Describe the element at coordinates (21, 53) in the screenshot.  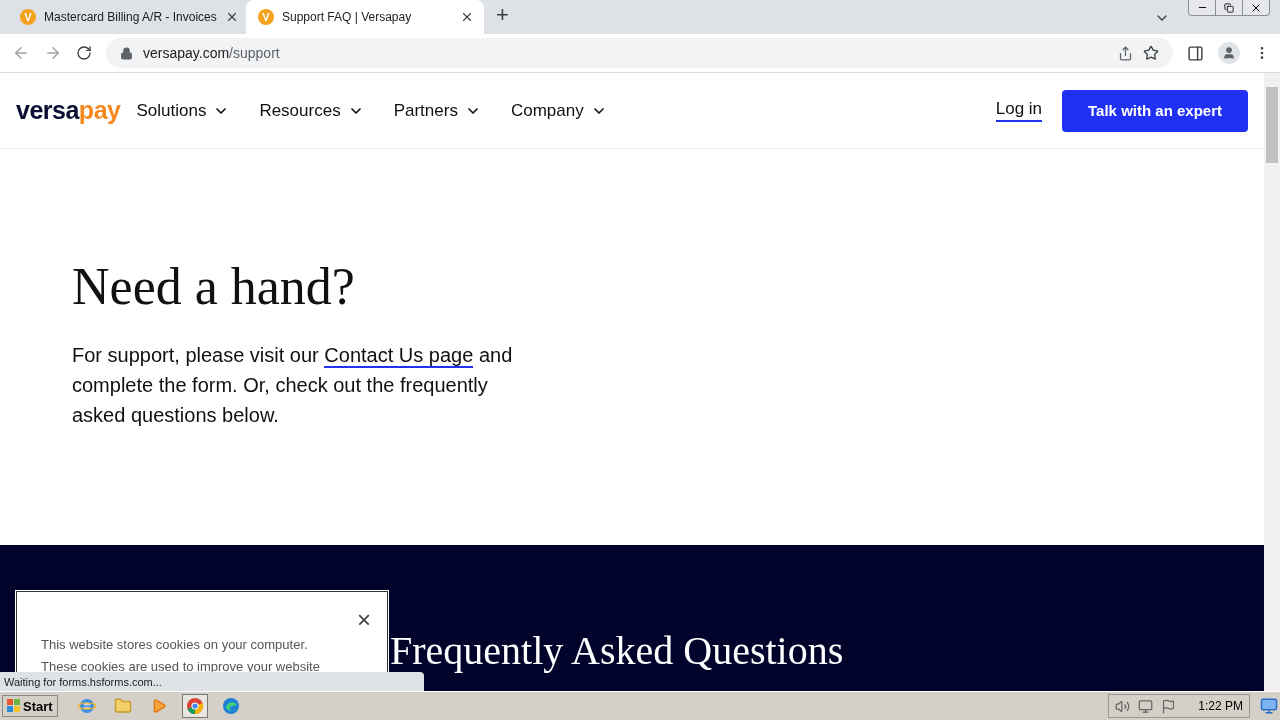
I see `back-icon` at that location.